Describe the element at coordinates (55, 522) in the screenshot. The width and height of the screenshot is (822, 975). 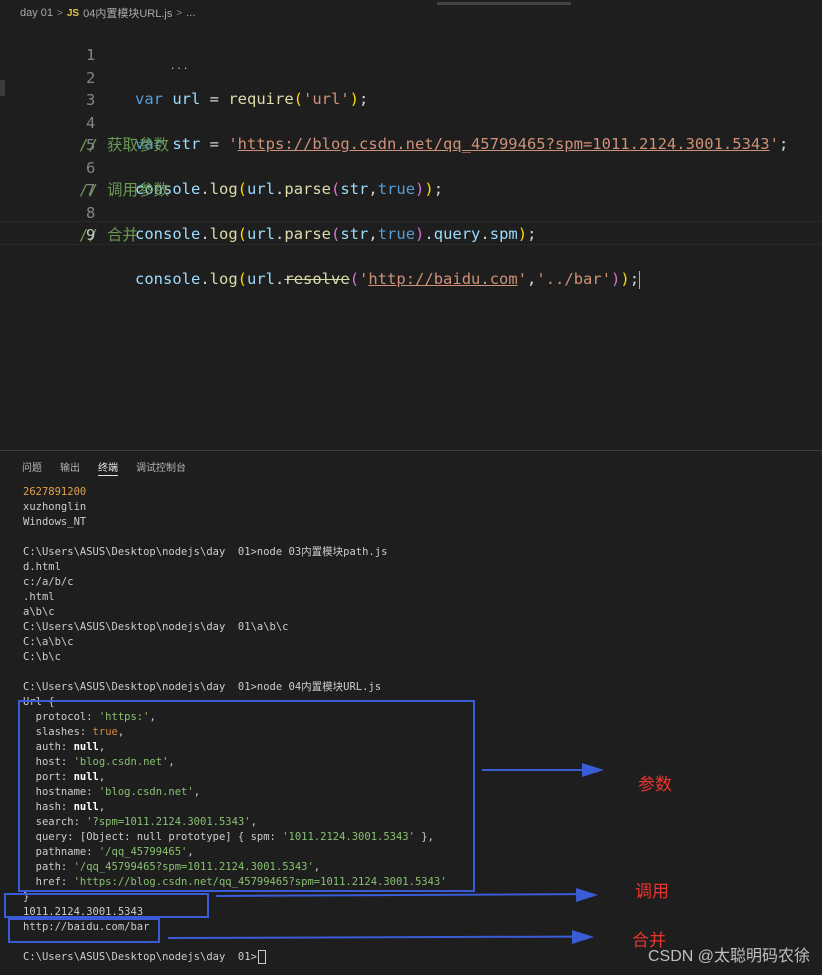
I see `terminal-line: Windows_NT` at that location.